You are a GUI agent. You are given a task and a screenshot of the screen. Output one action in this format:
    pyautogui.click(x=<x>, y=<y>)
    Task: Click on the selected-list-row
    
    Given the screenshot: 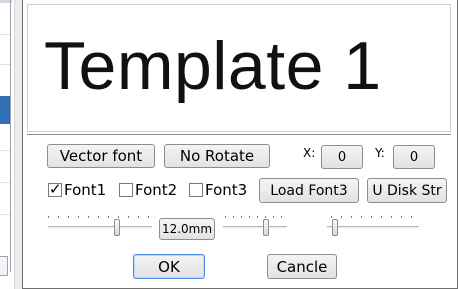 What is the action you would take?
    pyautogui.click(x=5, y=110)
    